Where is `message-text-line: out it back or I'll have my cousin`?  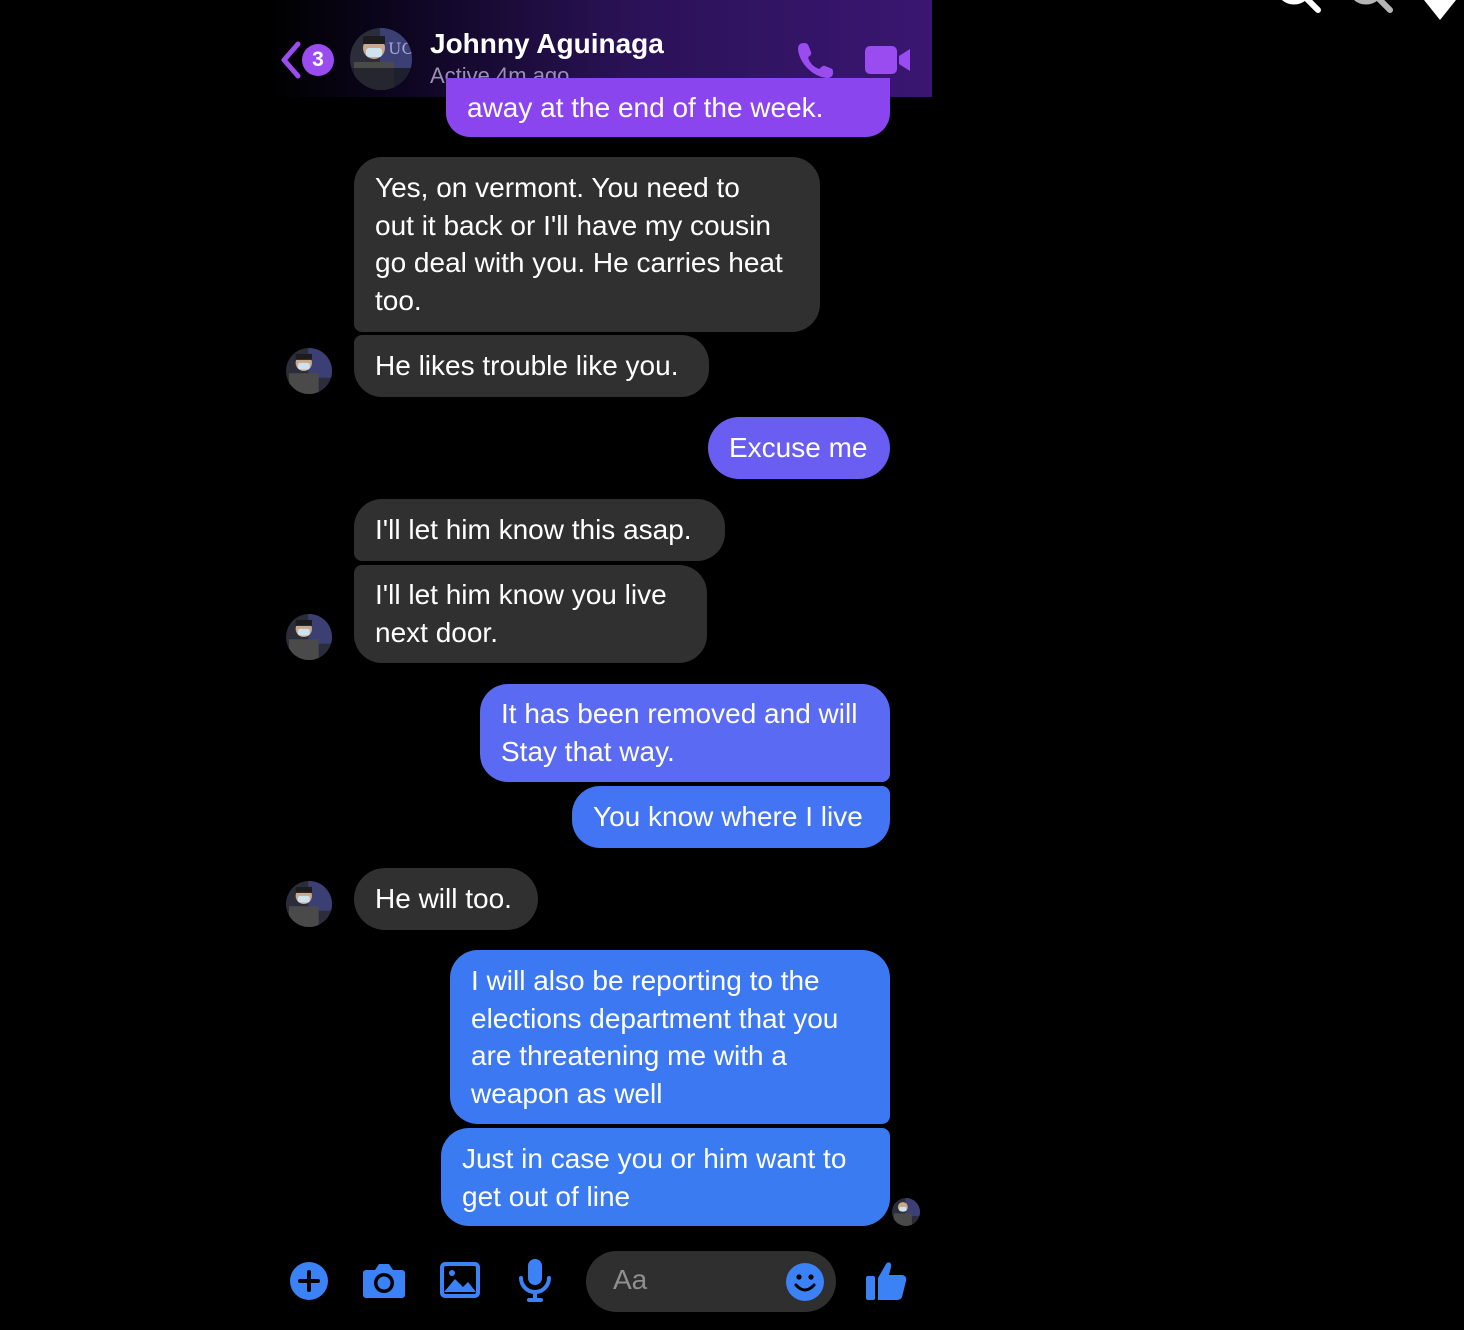
message-text-line: out it back or I'll have my cousin is located at coordinates (573, 225).